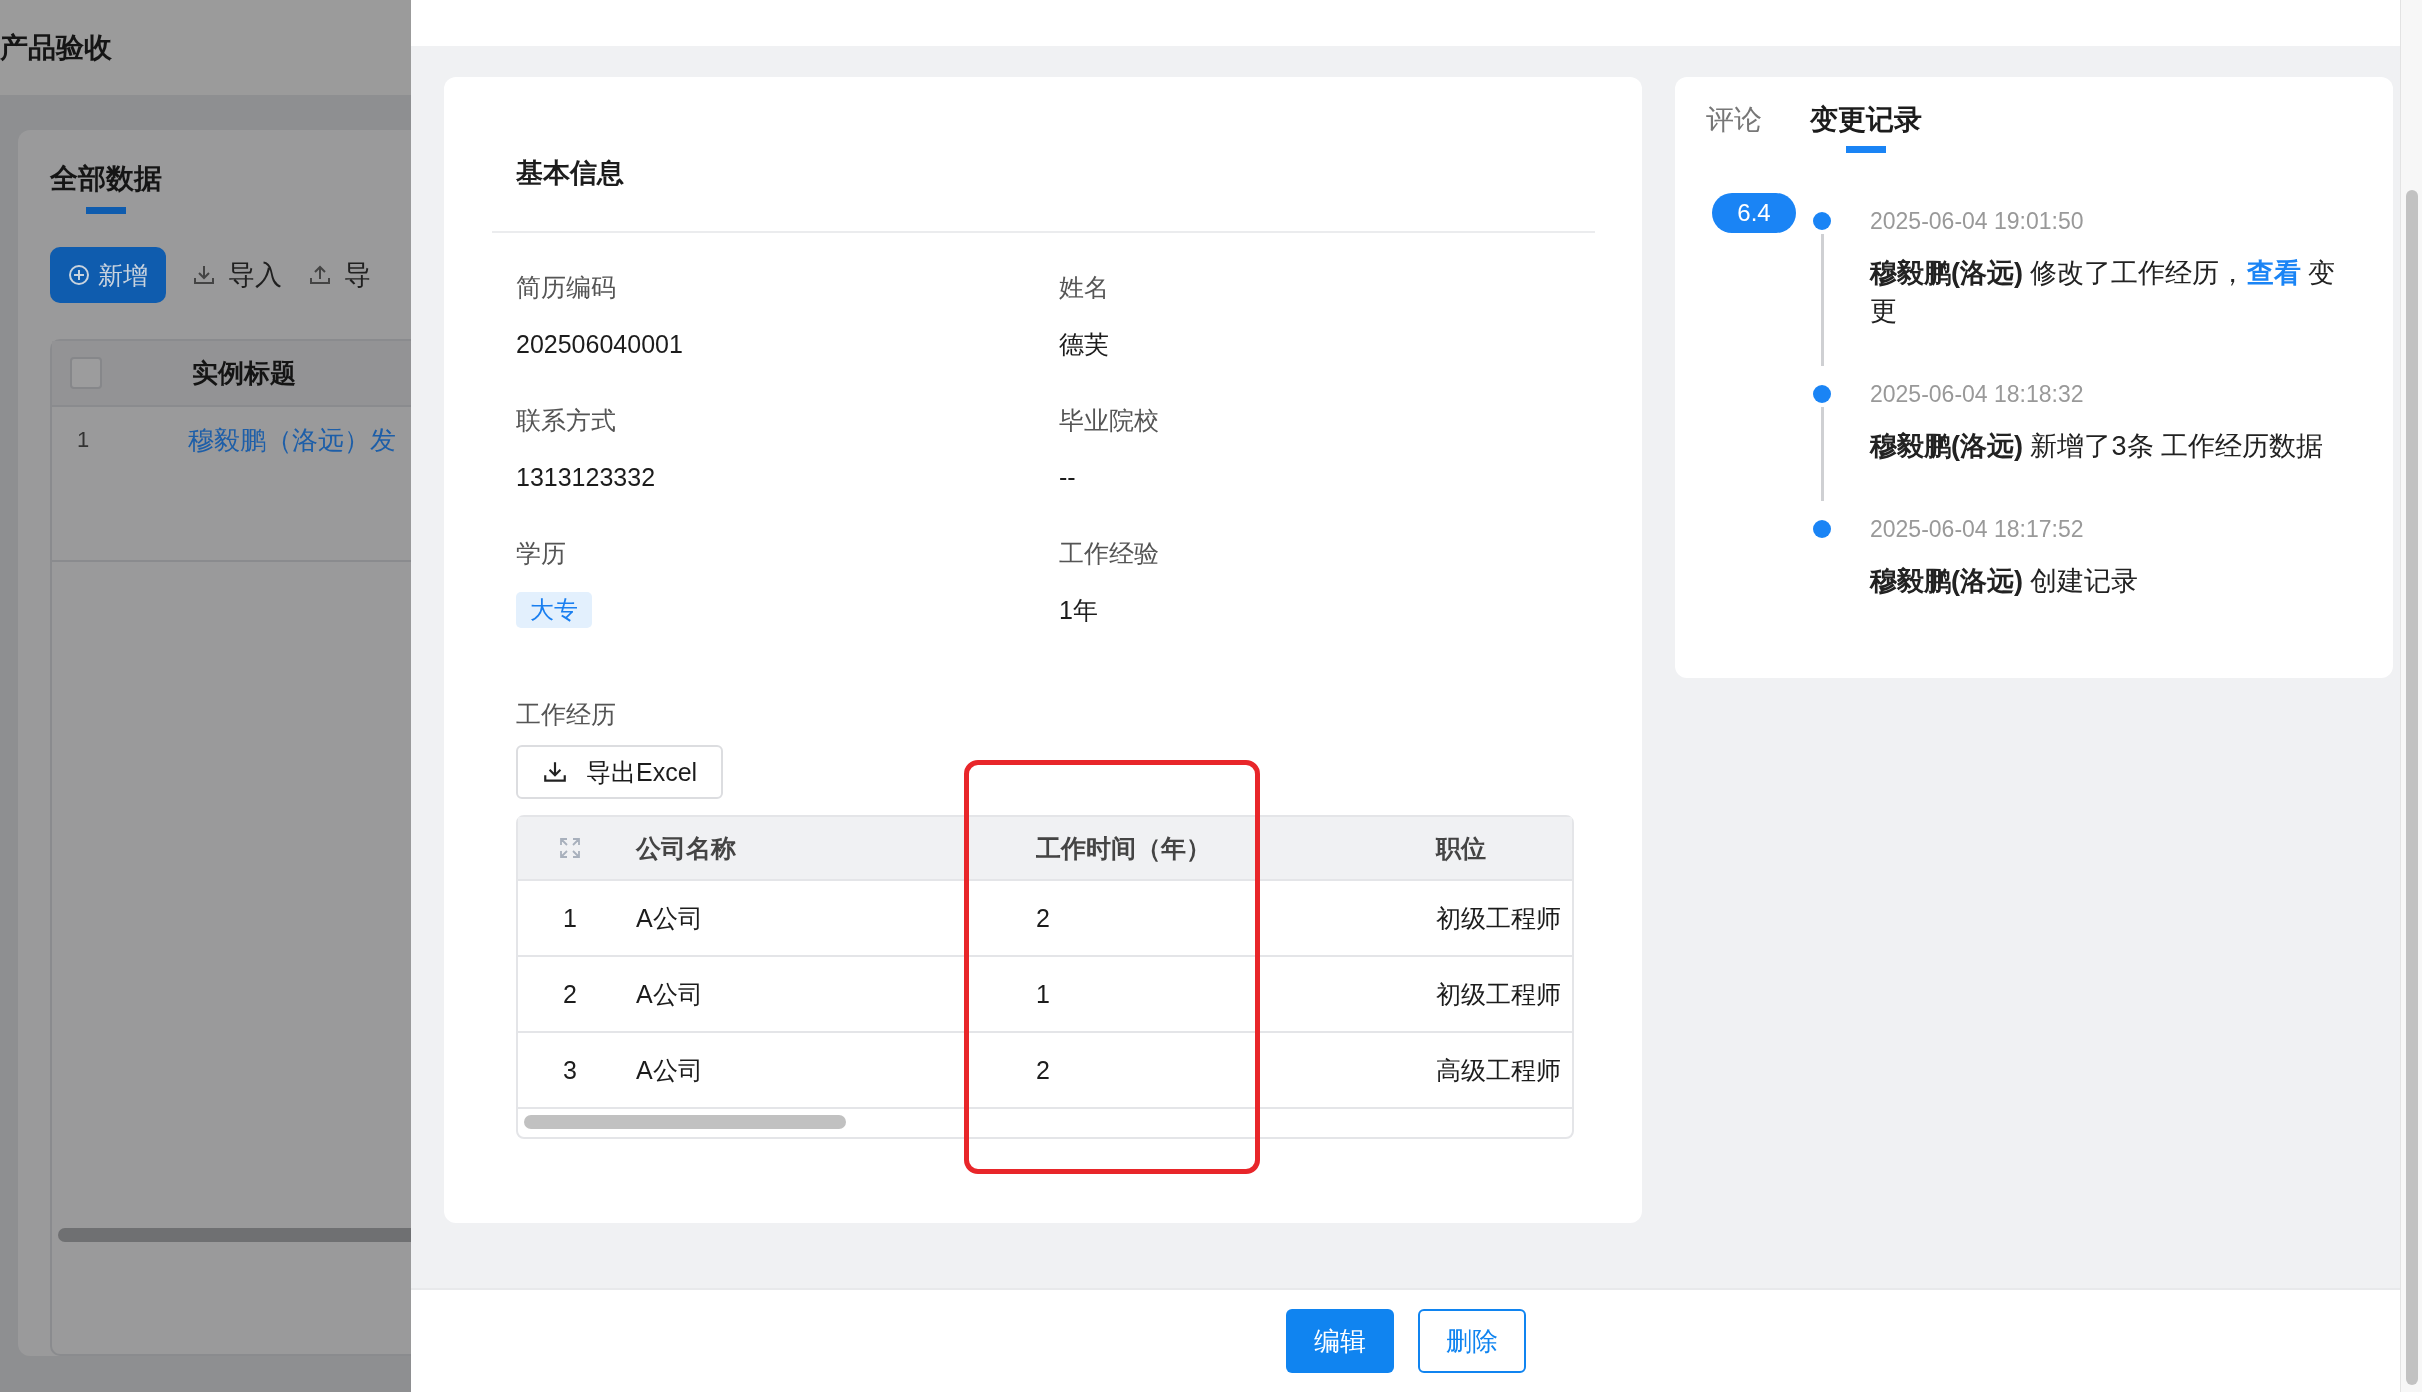  What do you see at coordinates (620, 772) in the screenshot?
I see `export-excel-button: 导出Excel` at bounding box center [620, 772].